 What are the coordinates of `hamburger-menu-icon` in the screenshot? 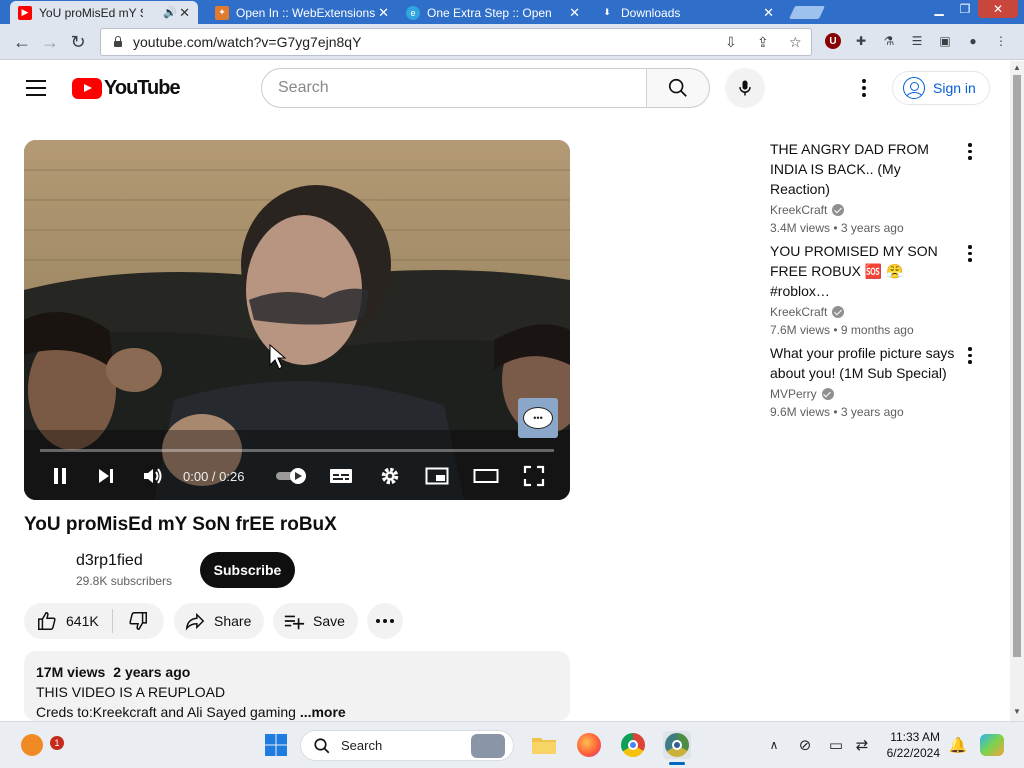 It's located at (36, 88).